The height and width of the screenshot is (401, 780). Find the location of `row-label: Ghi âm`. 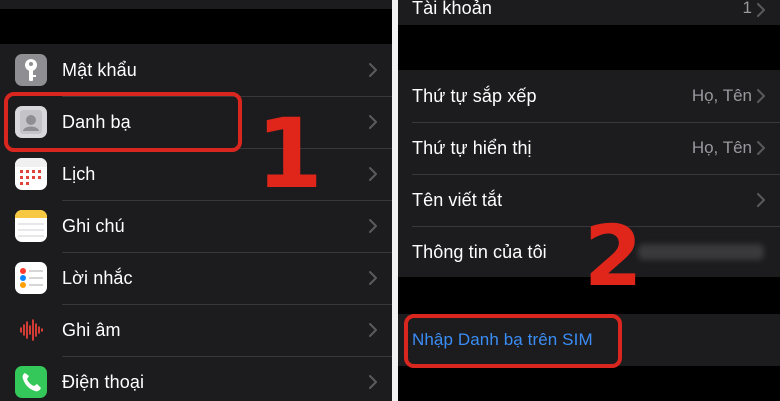

row-label: Ghi âm is located at coordinates (91, 329).